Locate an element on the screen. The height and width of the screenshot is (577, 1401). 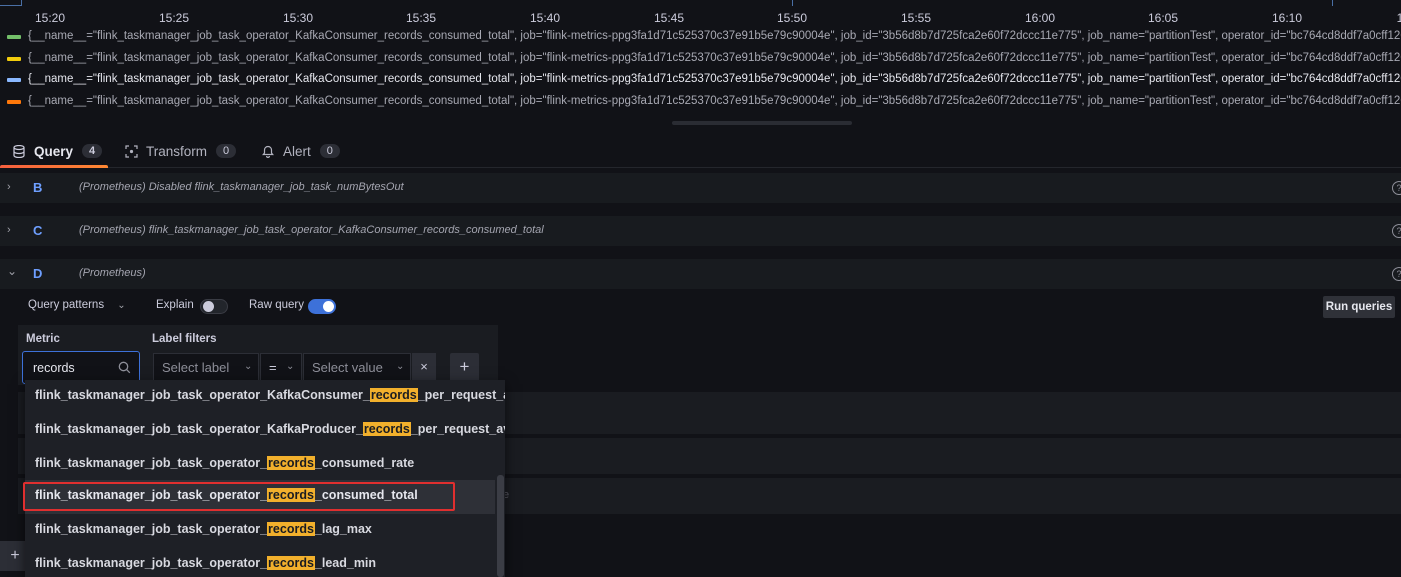
time-tick: 1 is located at coordinates (1398, 18).